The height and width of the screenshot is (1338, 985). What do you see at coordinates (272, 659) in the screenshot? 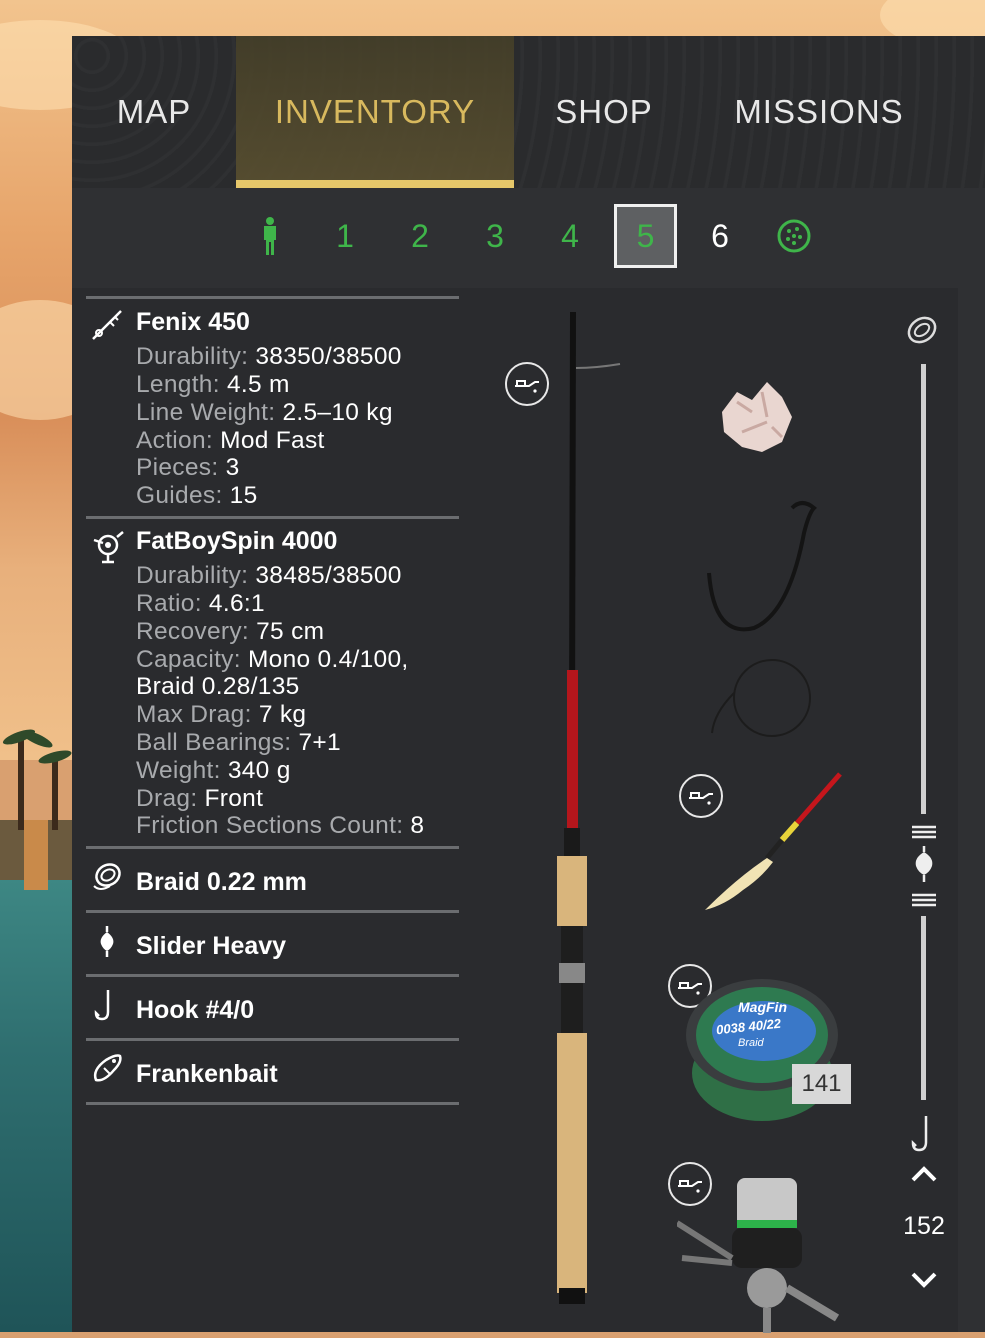
I see `reel-prop: Capacity: Mono 0.4/100,` at bounding box center [272, 659].